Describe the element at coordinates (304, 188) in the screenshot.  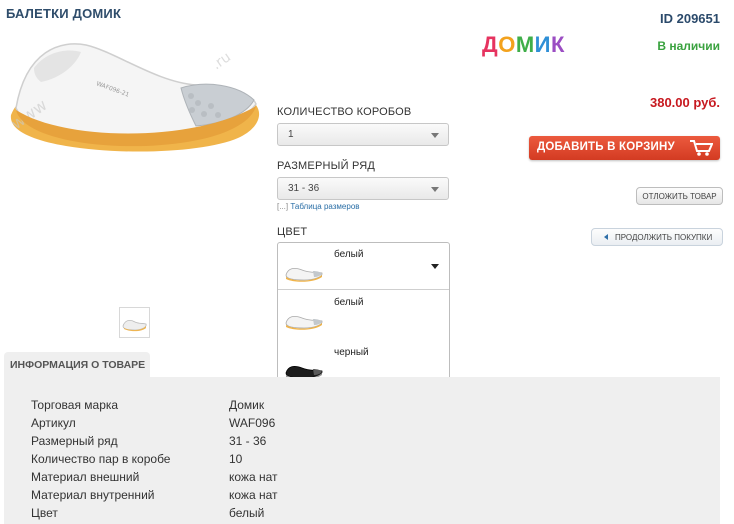
I see `size-value: 31 - 36` at that location.